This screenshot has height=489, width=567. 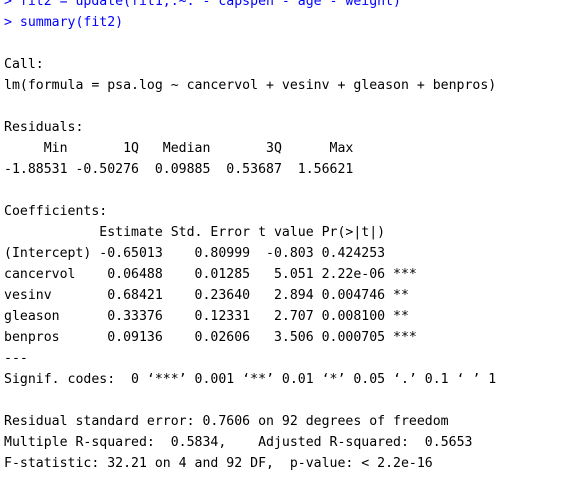 I want to click on residuals-header: Residuals:, so click(x=44, y=127).